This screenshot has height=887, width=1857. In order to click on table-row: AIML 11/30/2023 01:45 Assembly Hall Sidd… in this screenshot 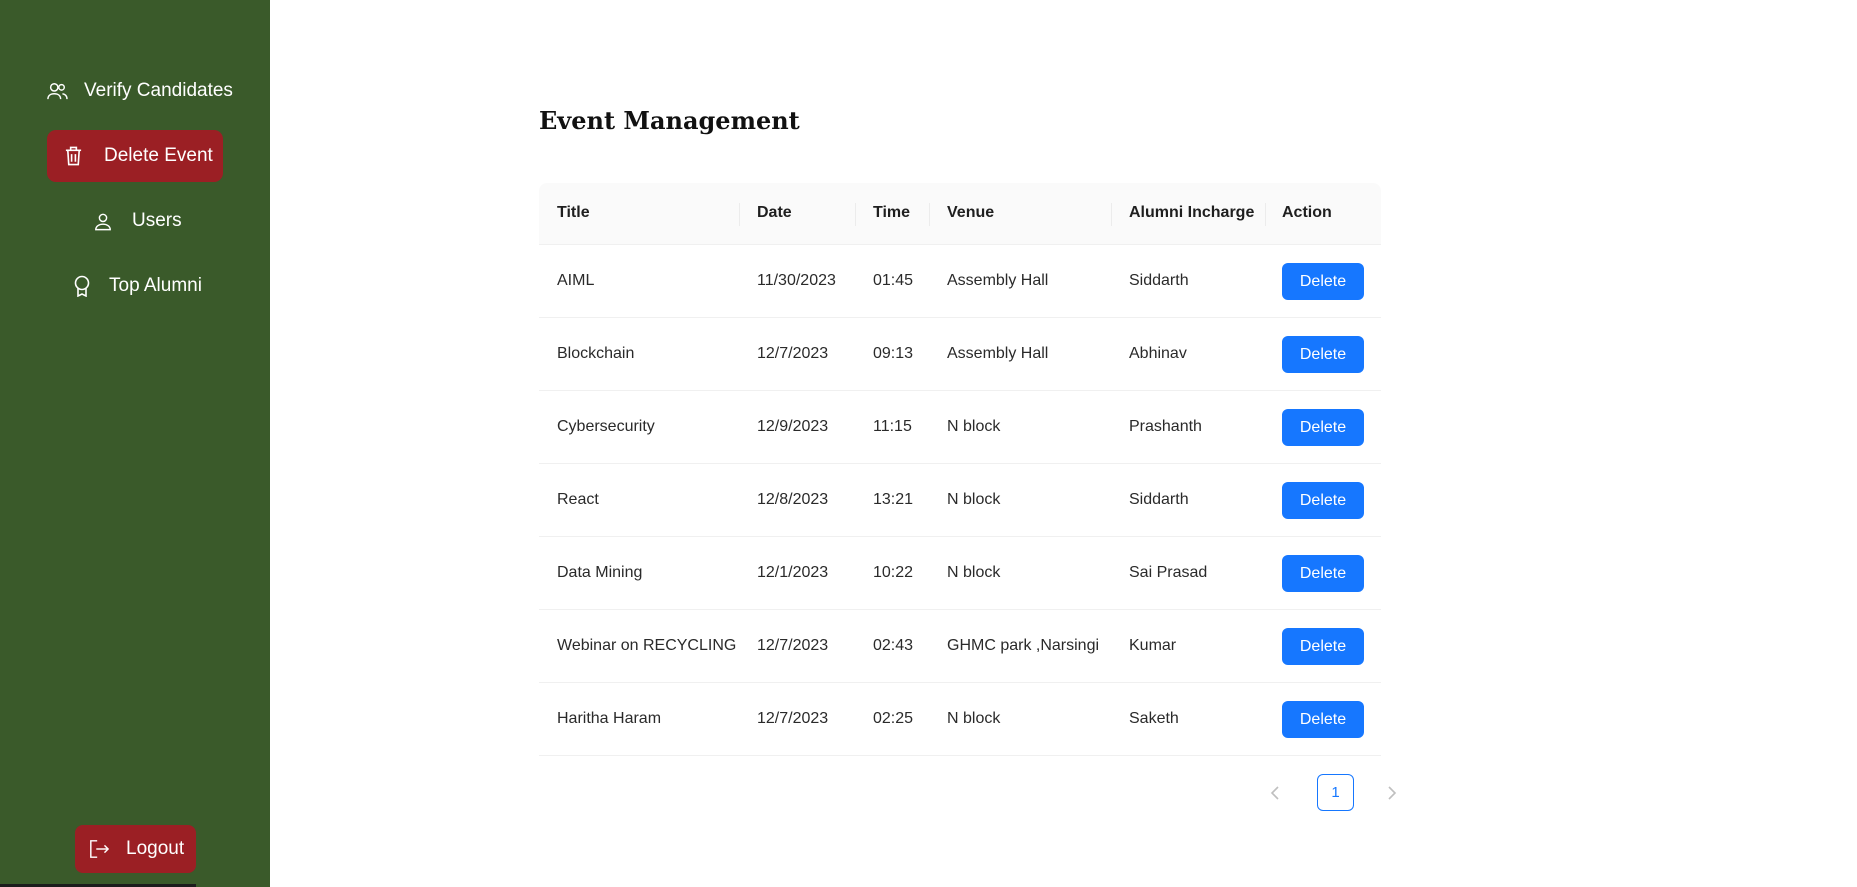, I will do `click(960, 281)`.